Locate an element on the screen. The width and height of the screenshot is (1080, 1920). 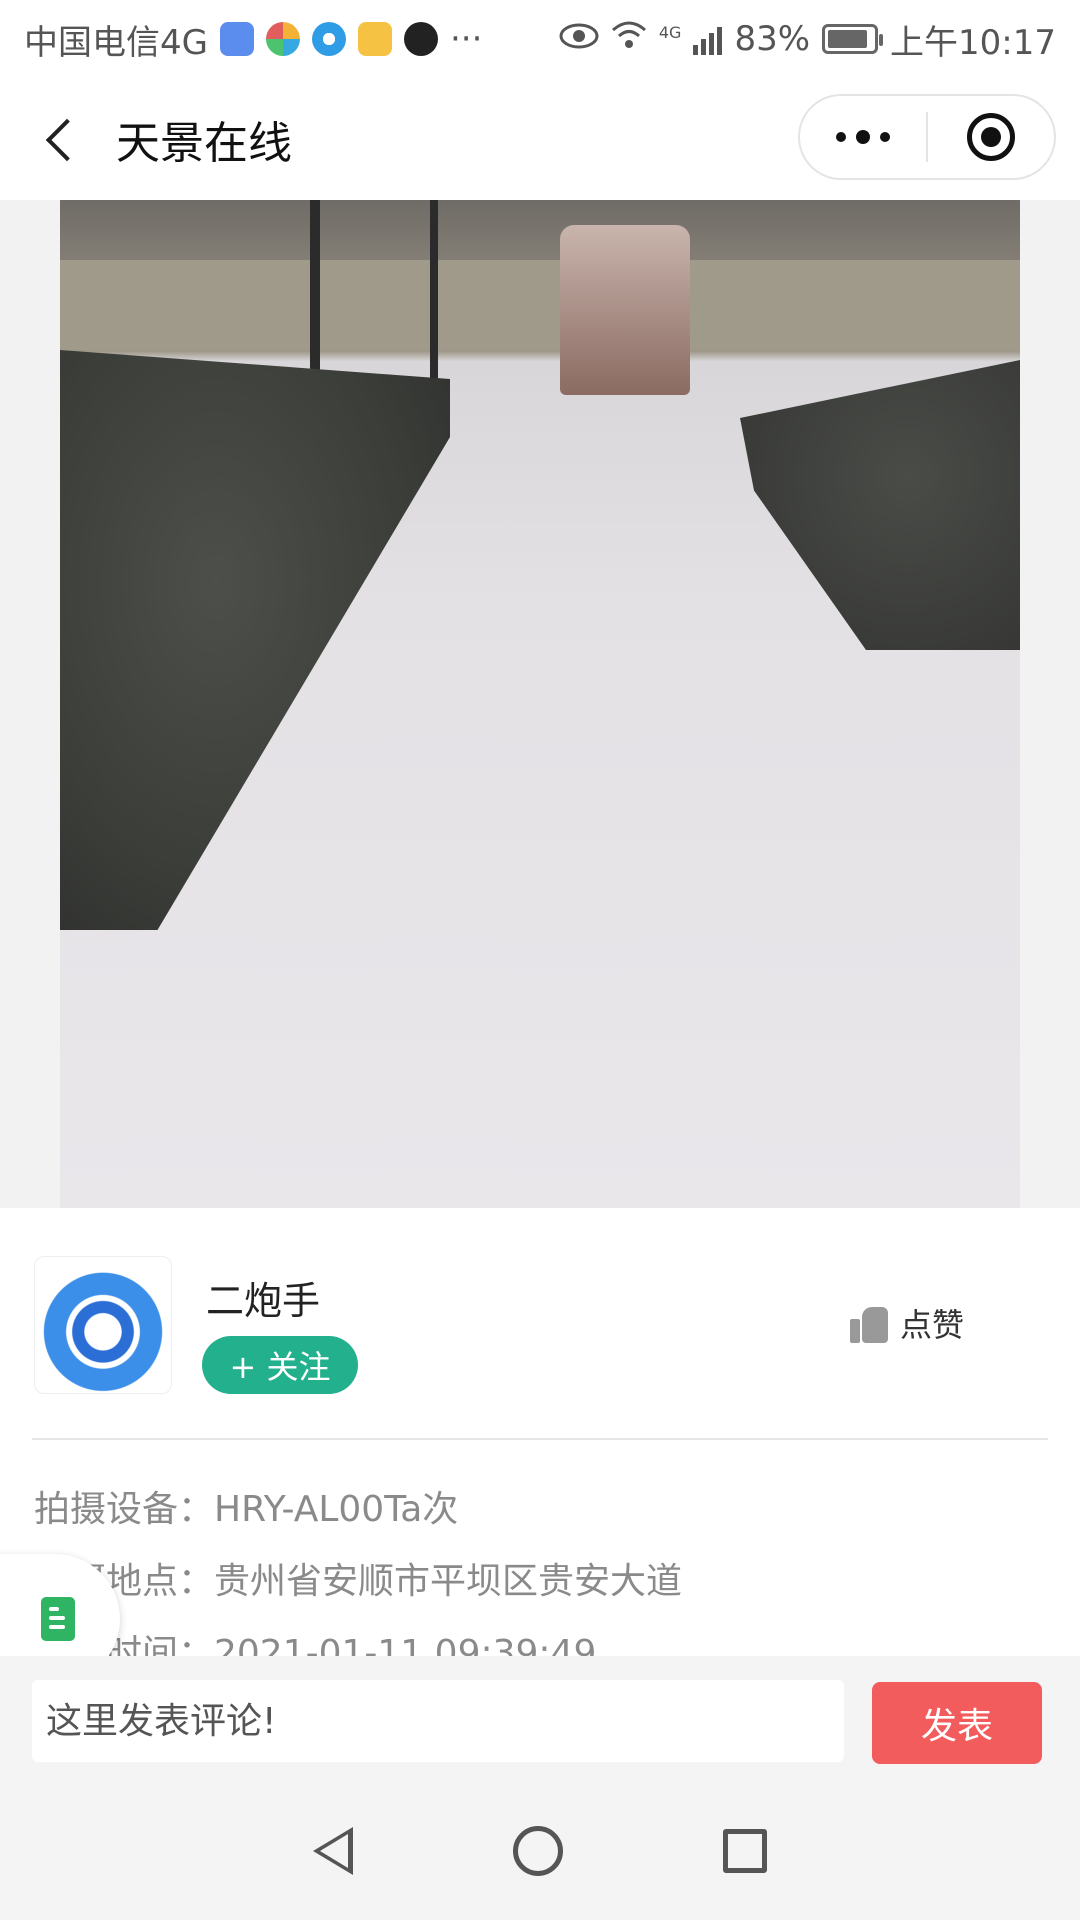
network-type: 4G is located at coordinates (670, 32).